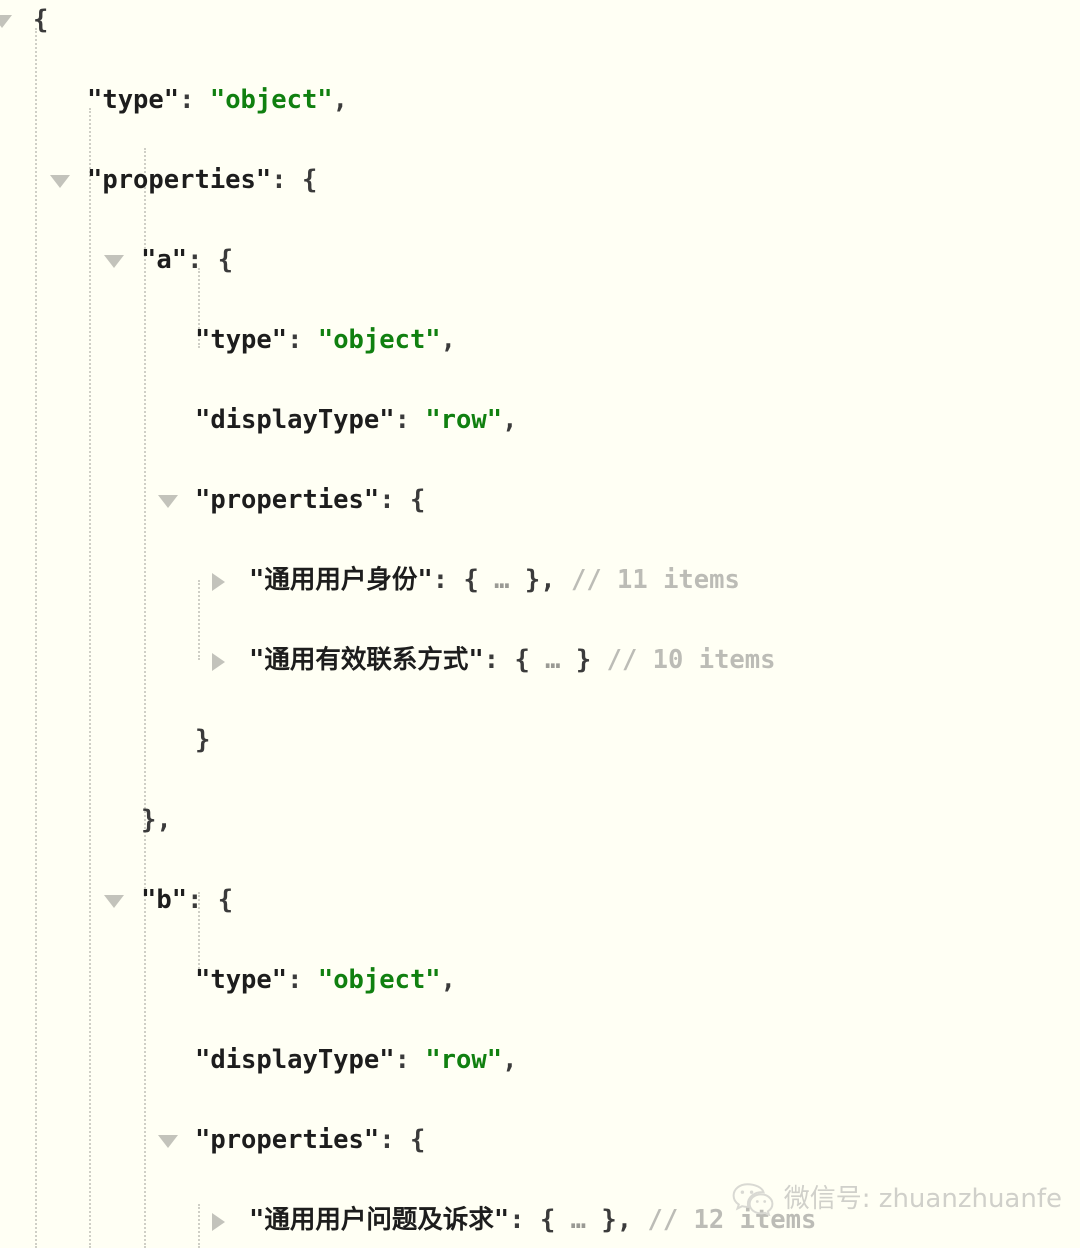 Image resolution: width=1080 pixels, height=1248 pixels. What do you see at coordinates (647, 580) in the screenshot?
I see `item-count-comment: // 11 items` at bounding box center [647, 580].